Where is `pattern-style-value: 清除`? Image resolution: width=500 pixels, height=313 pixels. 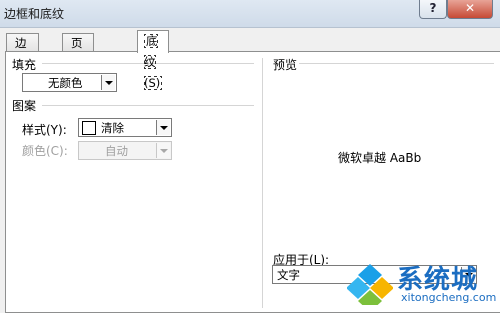
pattern-style-value: 清除 is located at coordinates (112, 128).